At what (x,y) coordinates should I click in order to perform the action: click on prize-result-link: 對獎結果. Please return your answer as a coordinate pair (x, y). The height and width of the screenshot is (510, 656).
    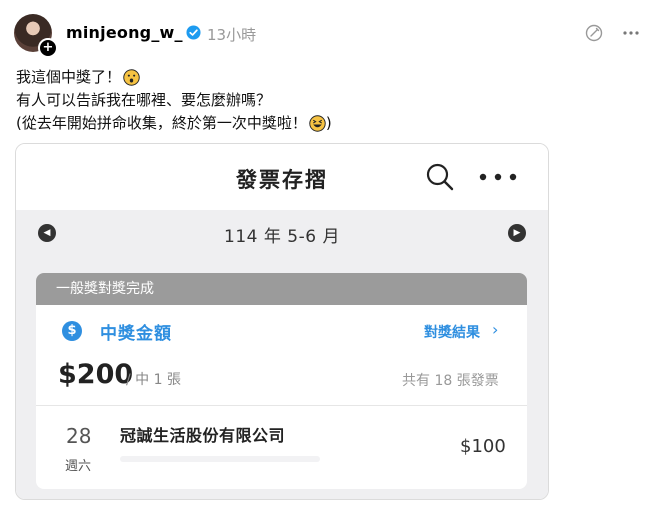
    Looking at the image, I should click on (452, 333).